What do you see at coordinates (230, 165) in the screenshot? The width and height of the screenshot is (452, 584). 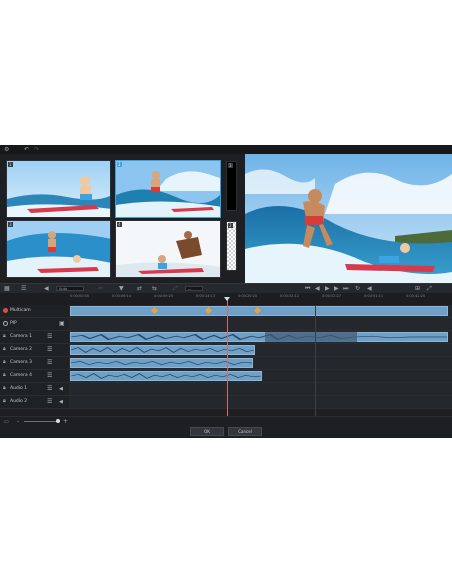 I see `pip-number: 1` at bounding box center [230, 165].